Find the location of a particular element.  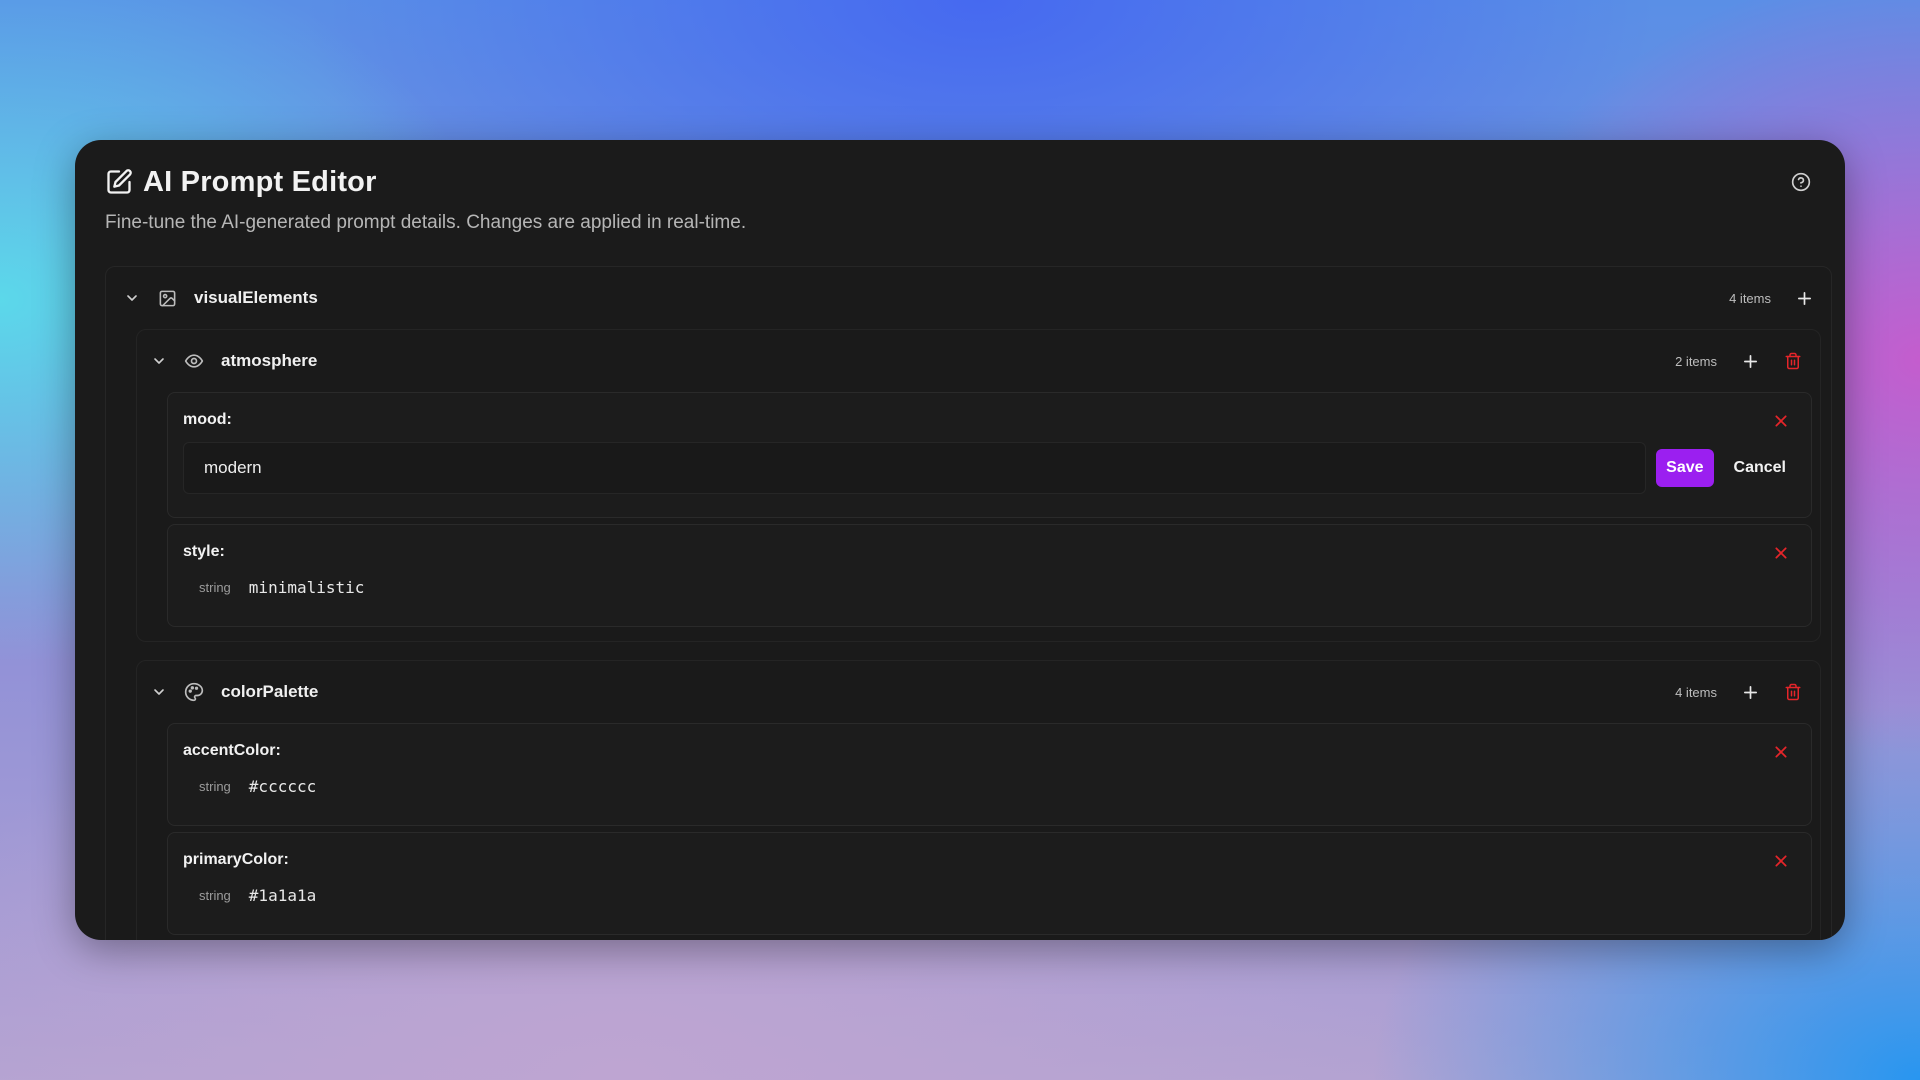

value-row: string minimalistic is located at coordinates (989, 587).